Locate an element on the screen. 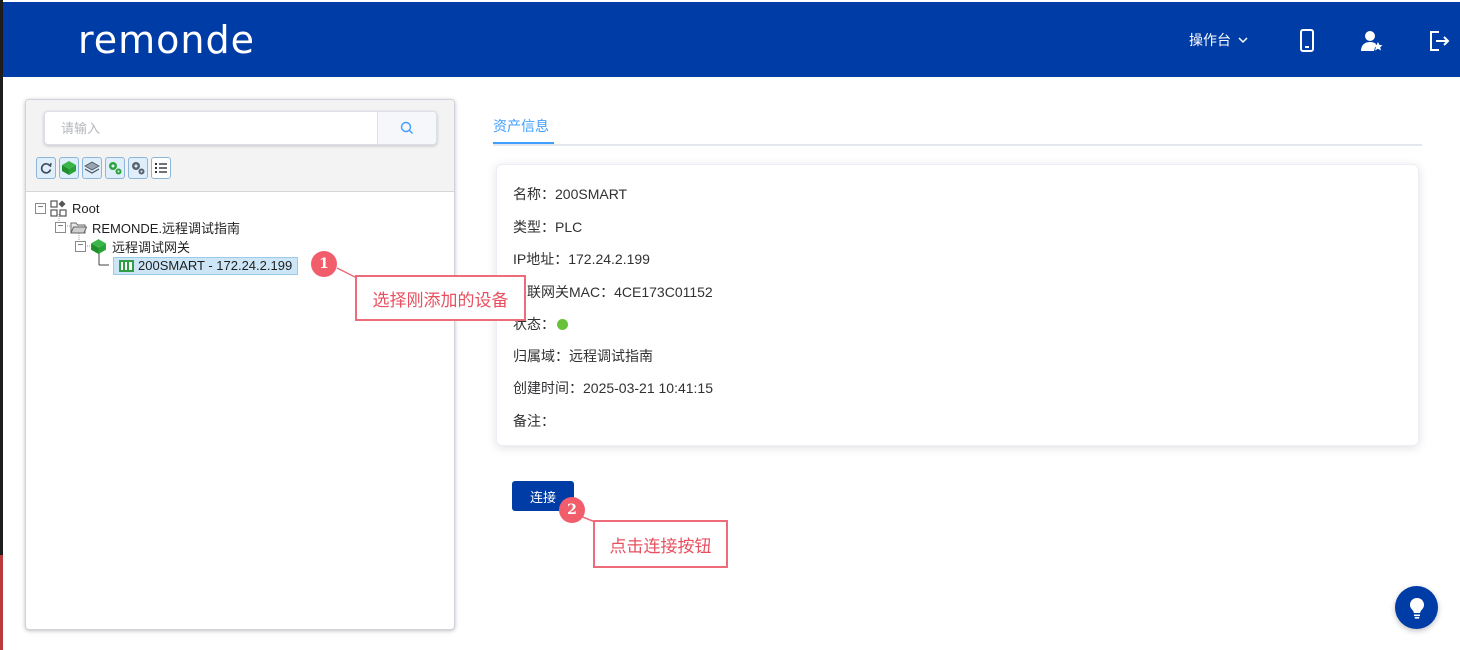 The width and height of the screenshot is (1460, 650). settings-gray-icon is located at coordinates (138, 168).